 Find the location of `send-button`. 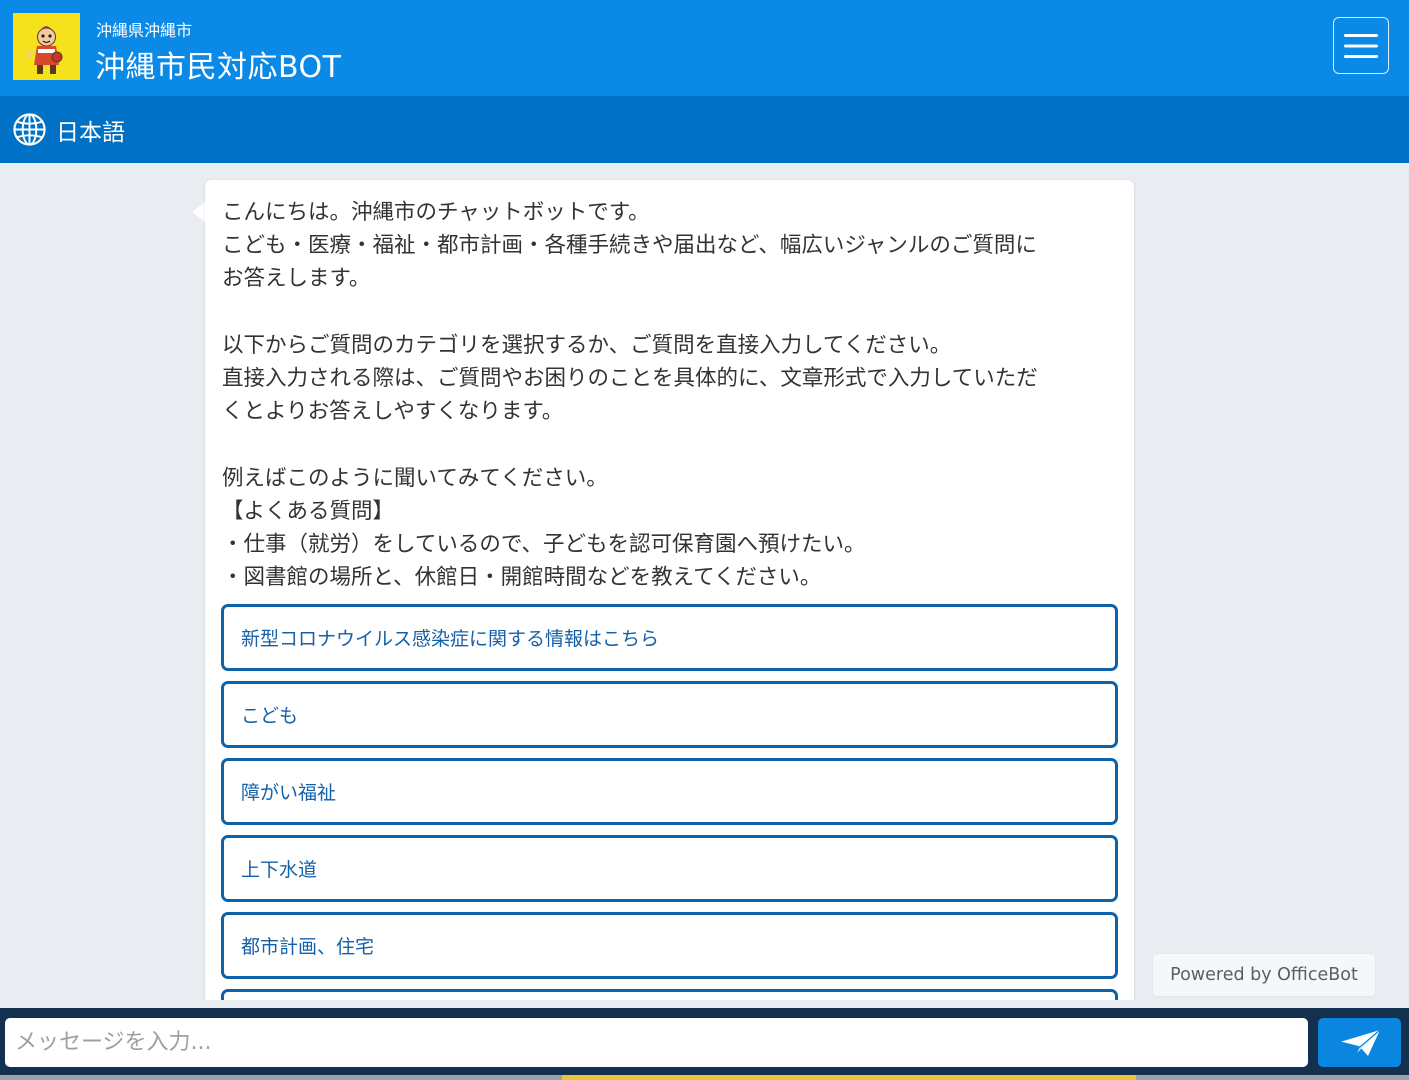

send-button is located at coordinates (1359, 1042).